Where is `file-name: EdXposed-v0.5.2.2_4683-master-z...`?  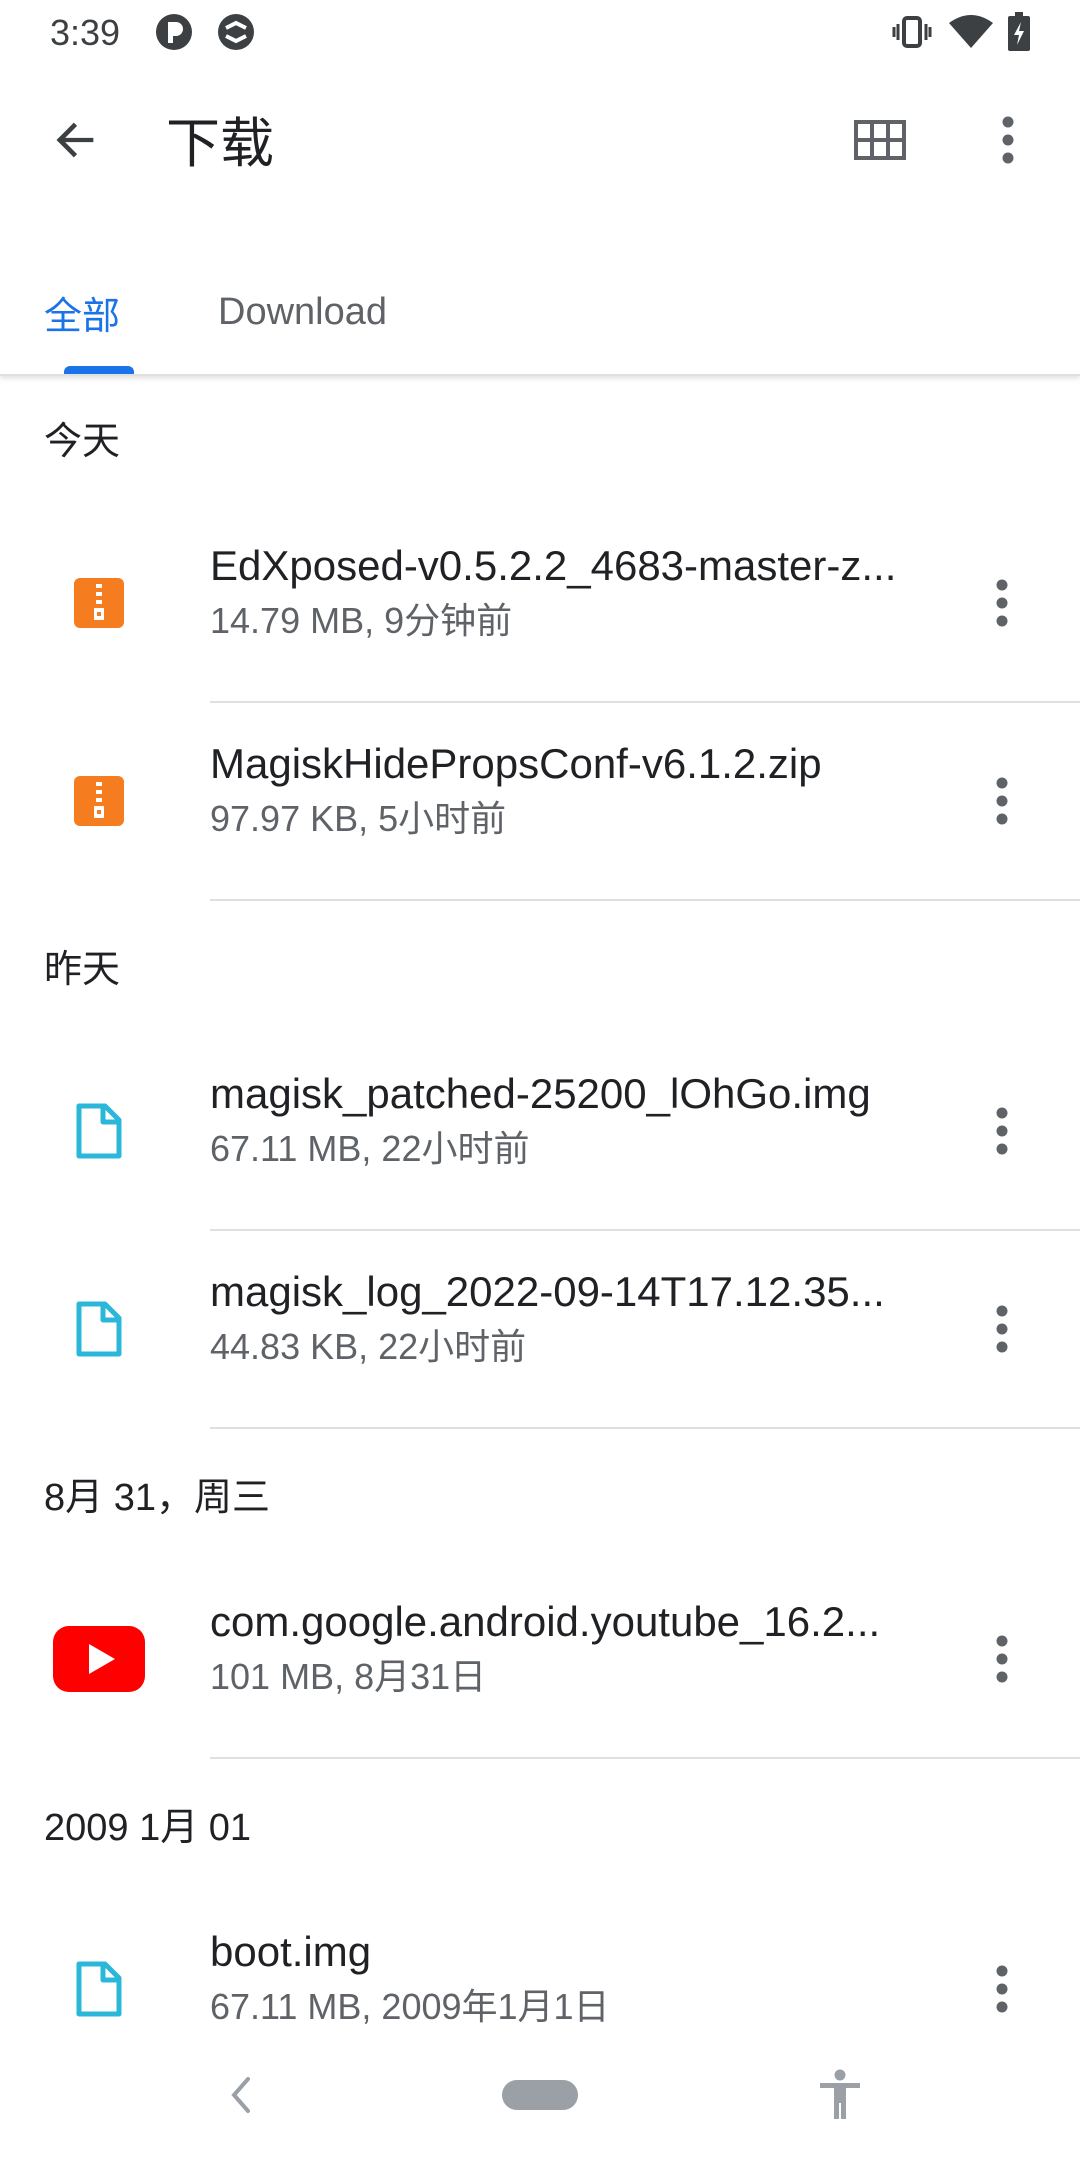 file-name: EdXposed-v0.5.2.2_4683-master-z... is located at coordinates (553, 565).